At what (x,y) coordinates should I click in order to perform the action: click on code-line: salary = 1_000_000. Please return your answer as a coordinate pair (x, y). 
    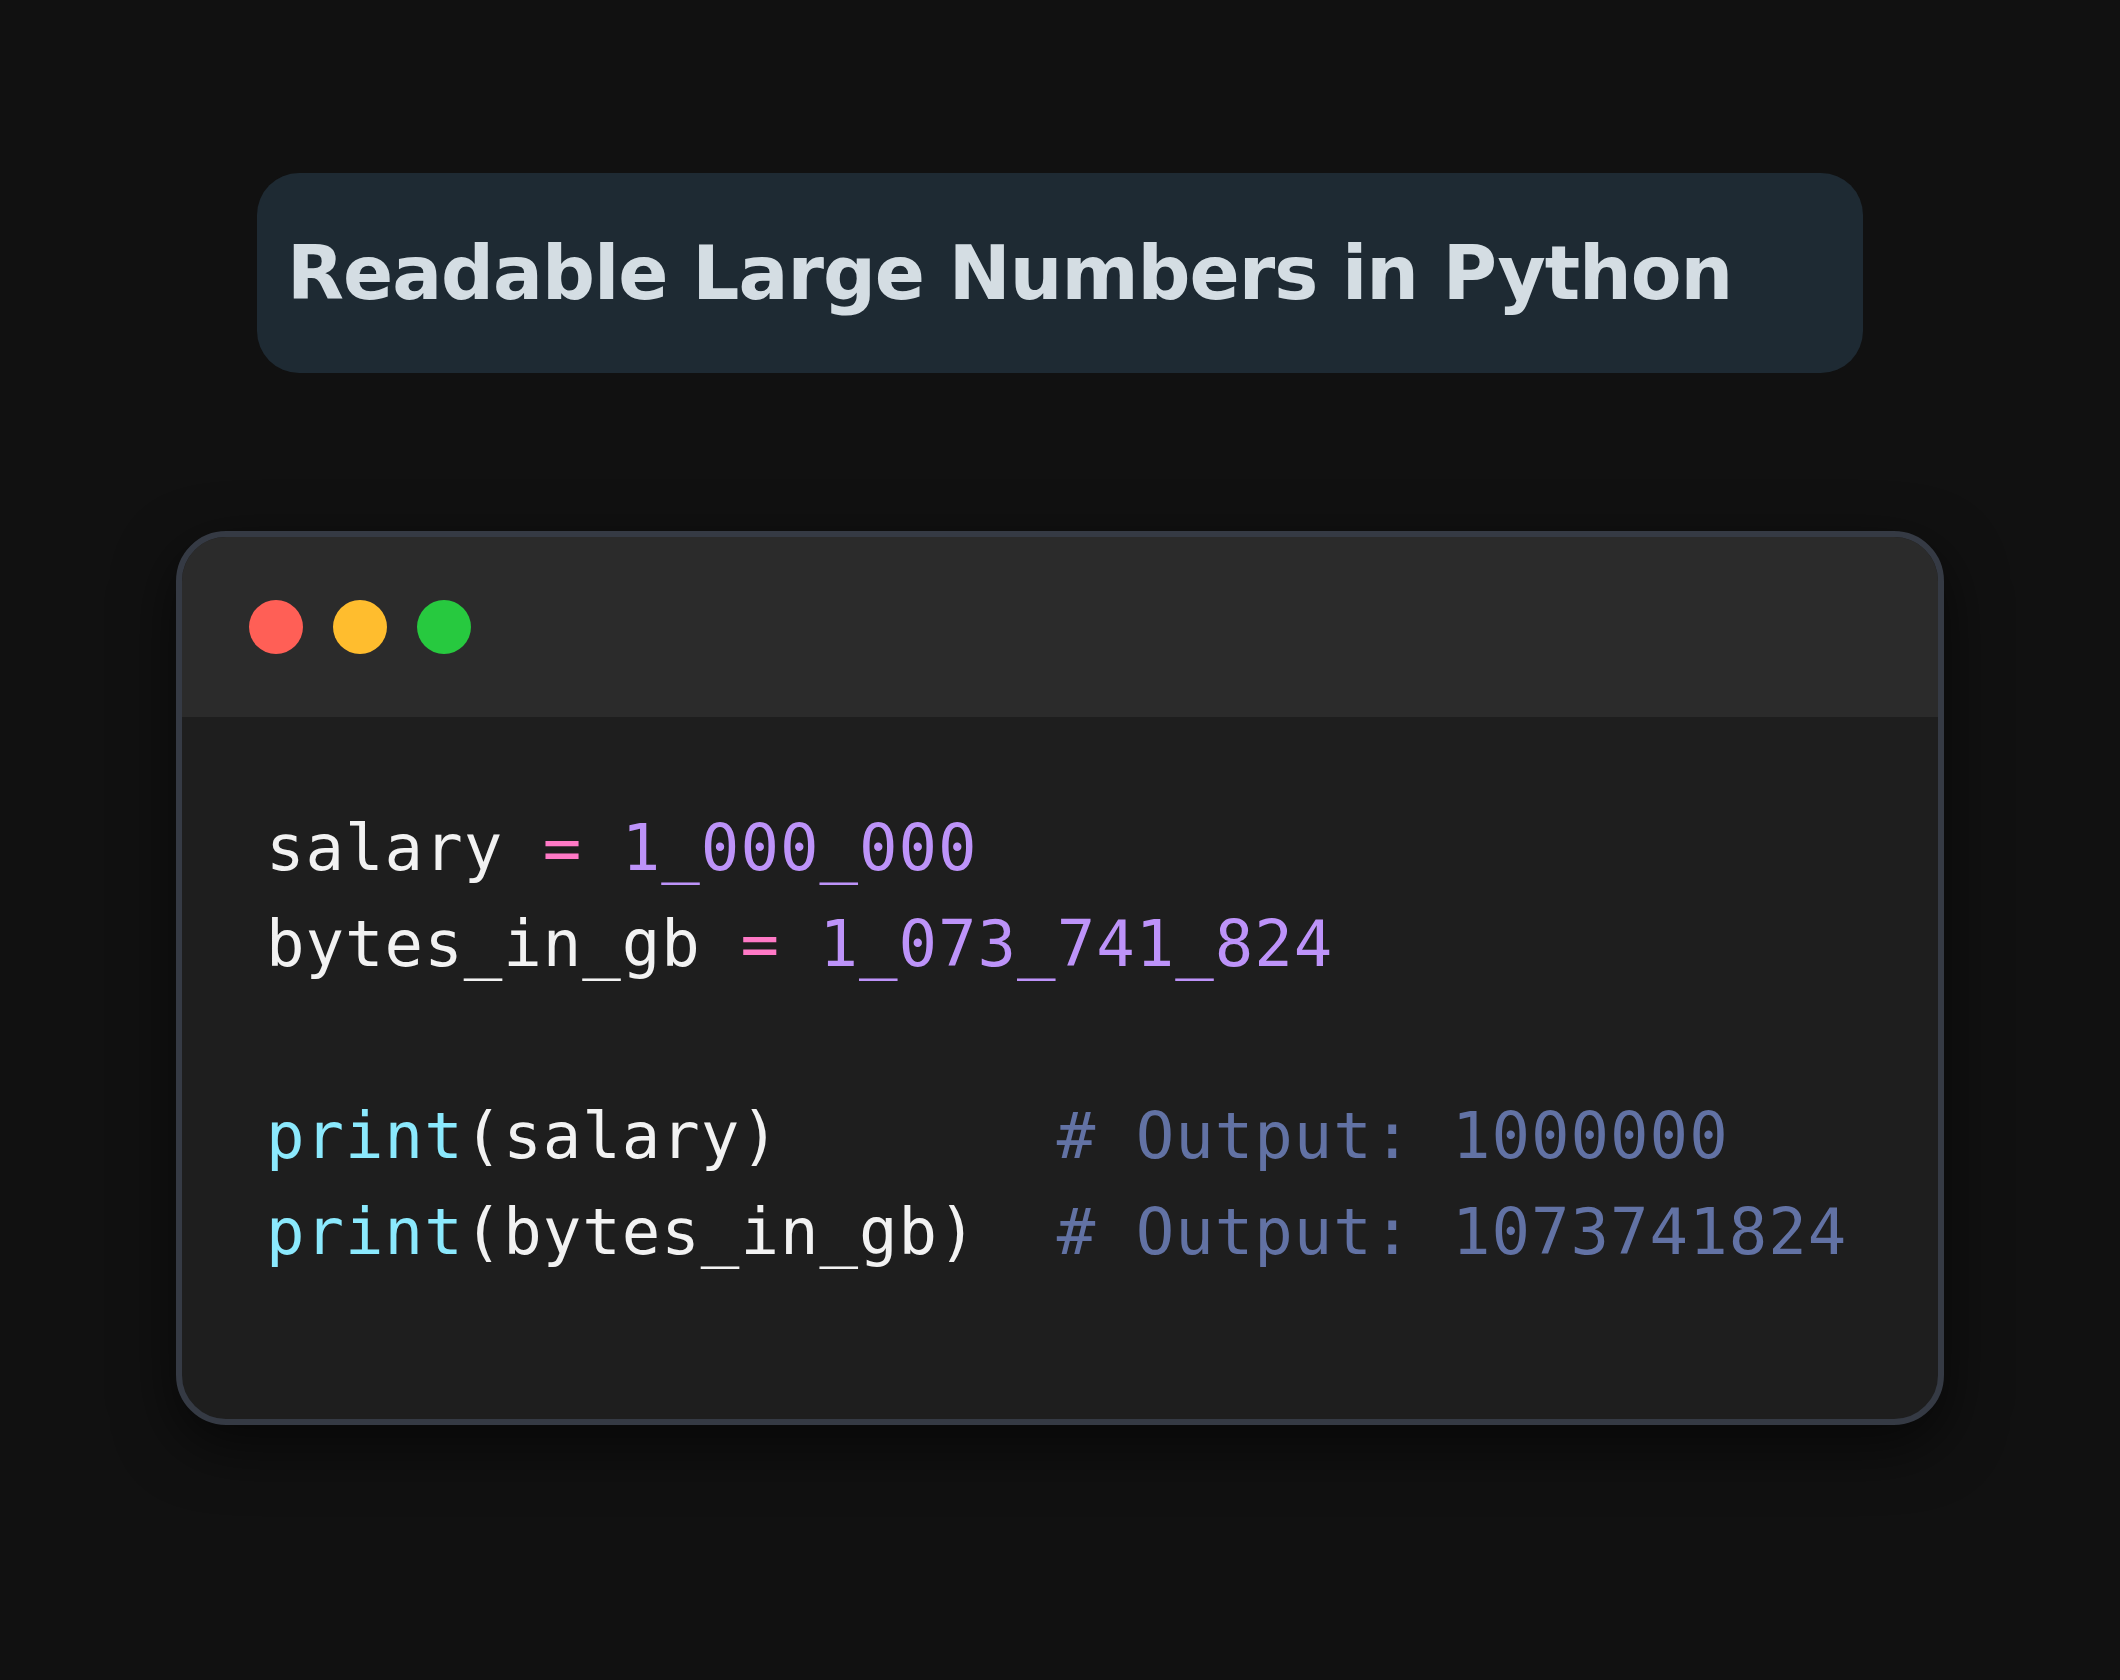
    Looking at the image, I should click on (622, 848).